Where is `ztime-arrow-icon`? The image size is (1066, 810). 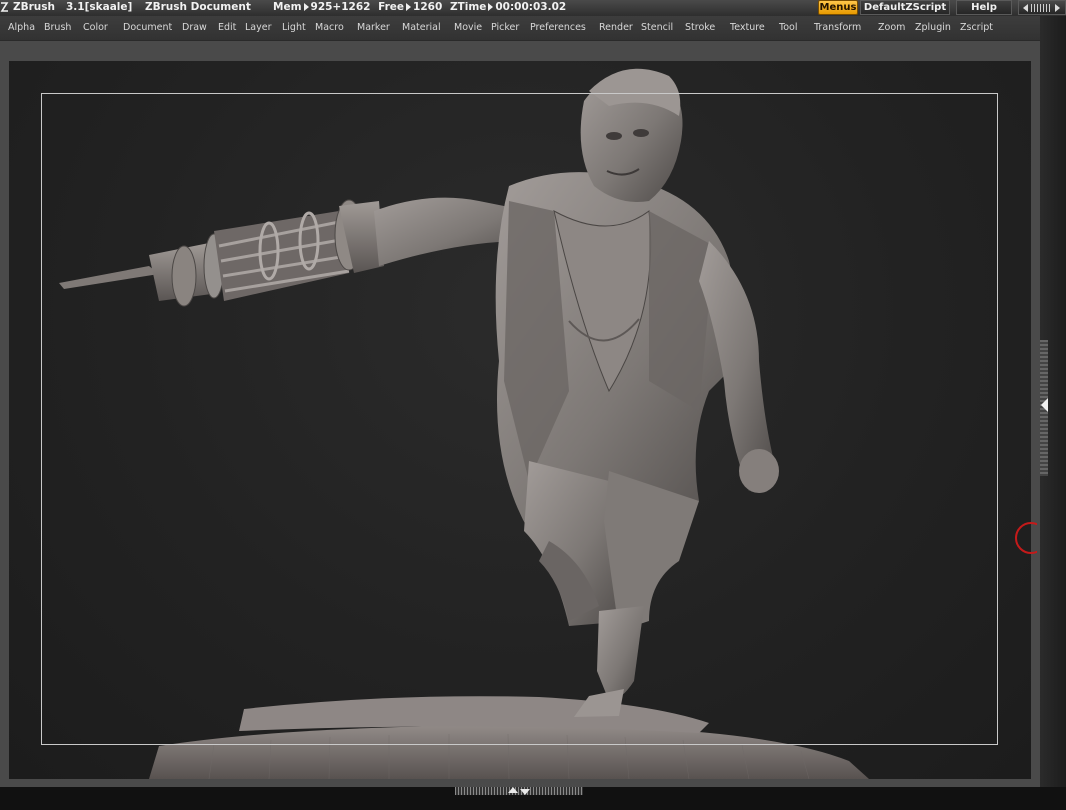
ztime-arrow-icon is located at coordinates (491, 7).